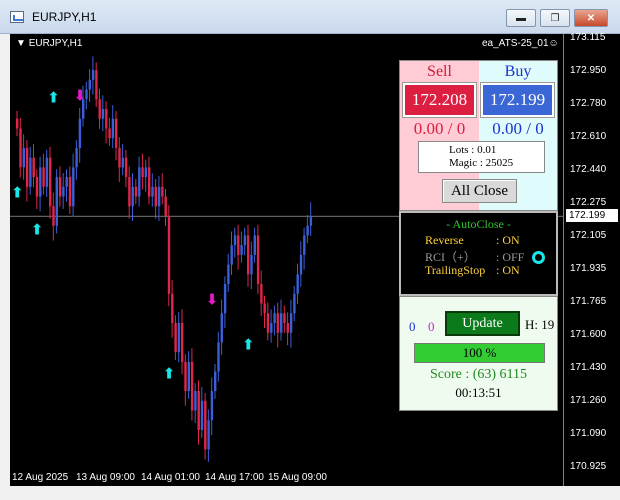 The image size is (620, 500). Describe the element at coordinates (588, 202) in the screenshot. I see `price-tick-label: 172.275` at that location.